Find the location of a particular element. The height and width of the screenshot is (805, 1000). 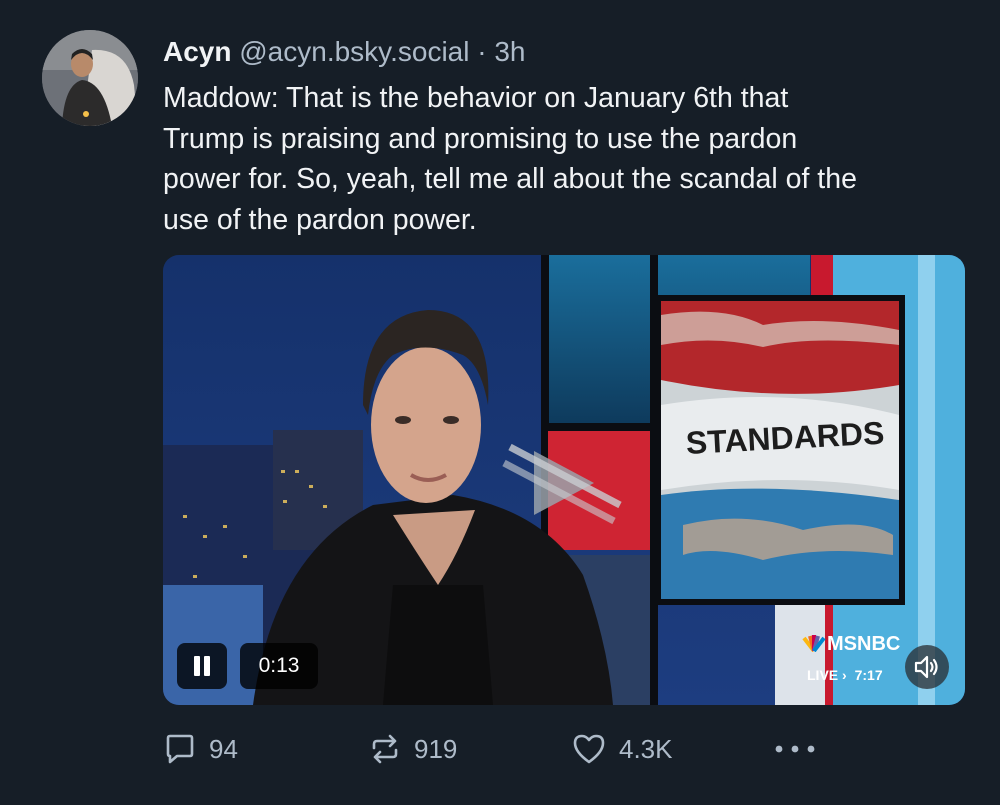

repost-button: 919 is located at coordinates (412, 749).